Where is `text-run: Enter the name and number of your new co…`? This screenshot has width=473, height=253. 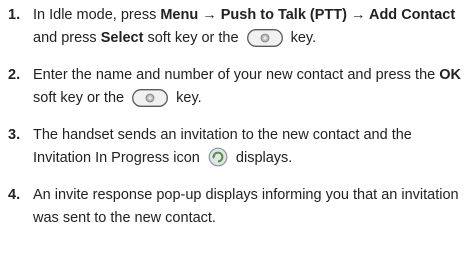
text-run: Enter the name and number of your new co… is located at coordinates (236, 75).